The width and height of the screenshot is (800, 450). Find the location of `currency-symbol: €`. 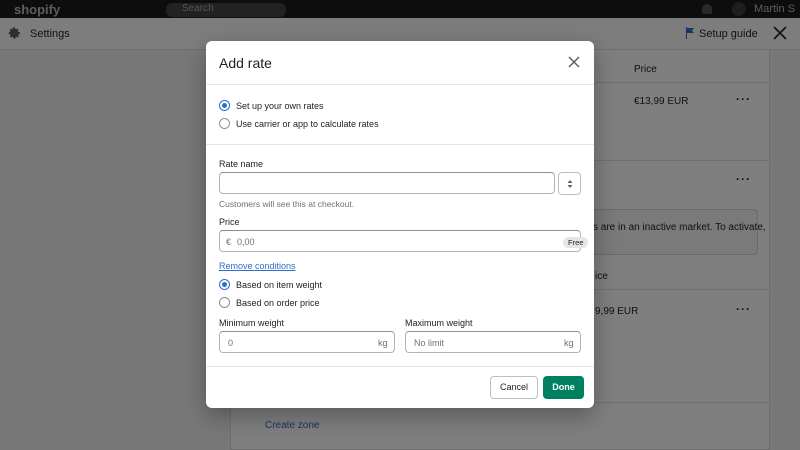

currency-symbol: € is located at coordinates (229, 242).